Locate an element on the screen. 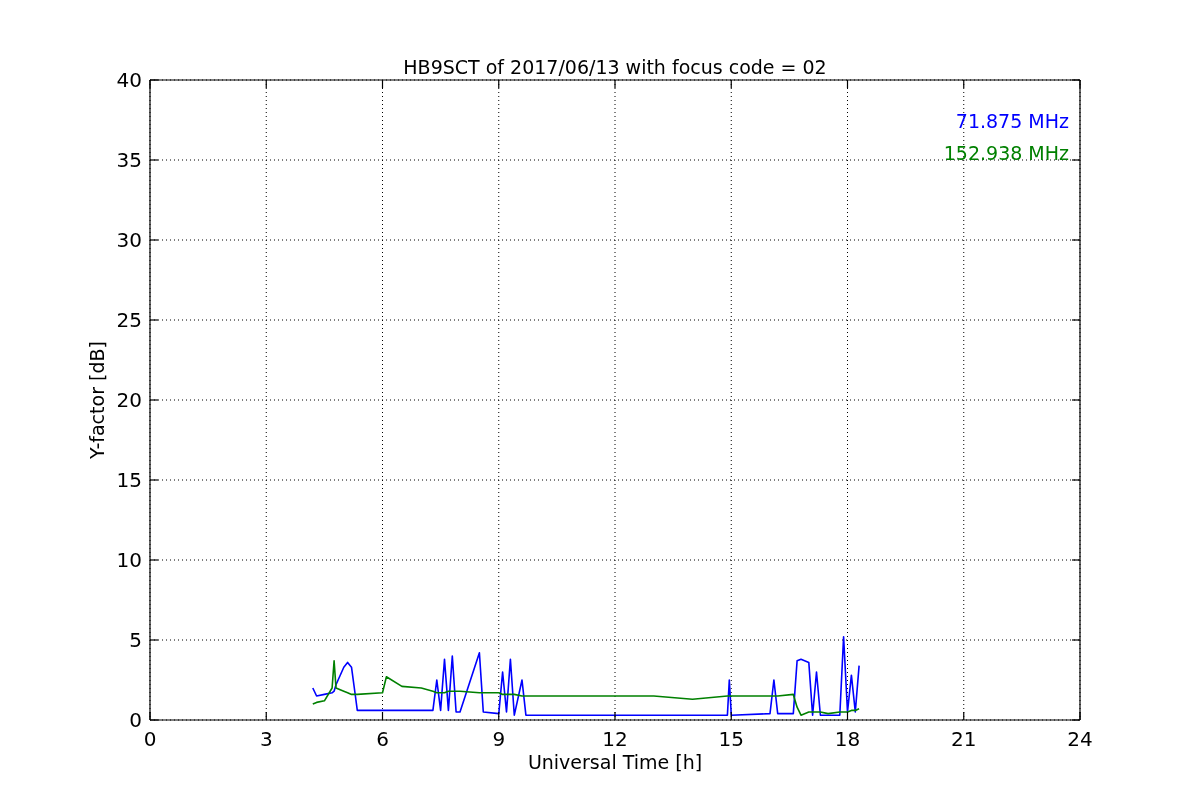 The width and height of the screenshot is (1200, 800). tick-label: 3 is located at coordinates (266, 739).